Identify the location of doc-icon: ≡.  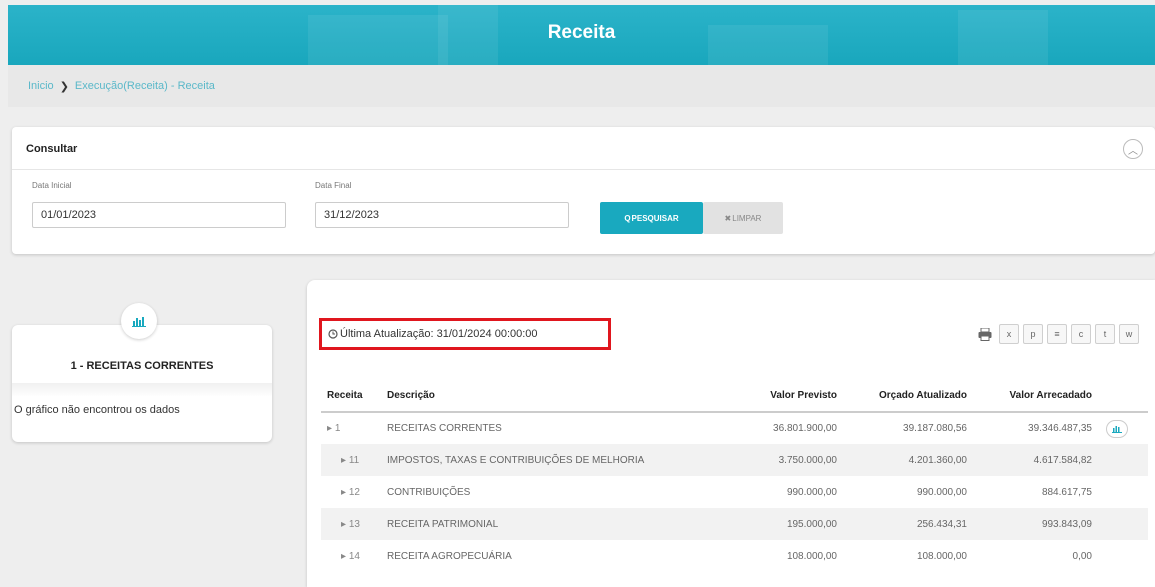
(1057, 334).